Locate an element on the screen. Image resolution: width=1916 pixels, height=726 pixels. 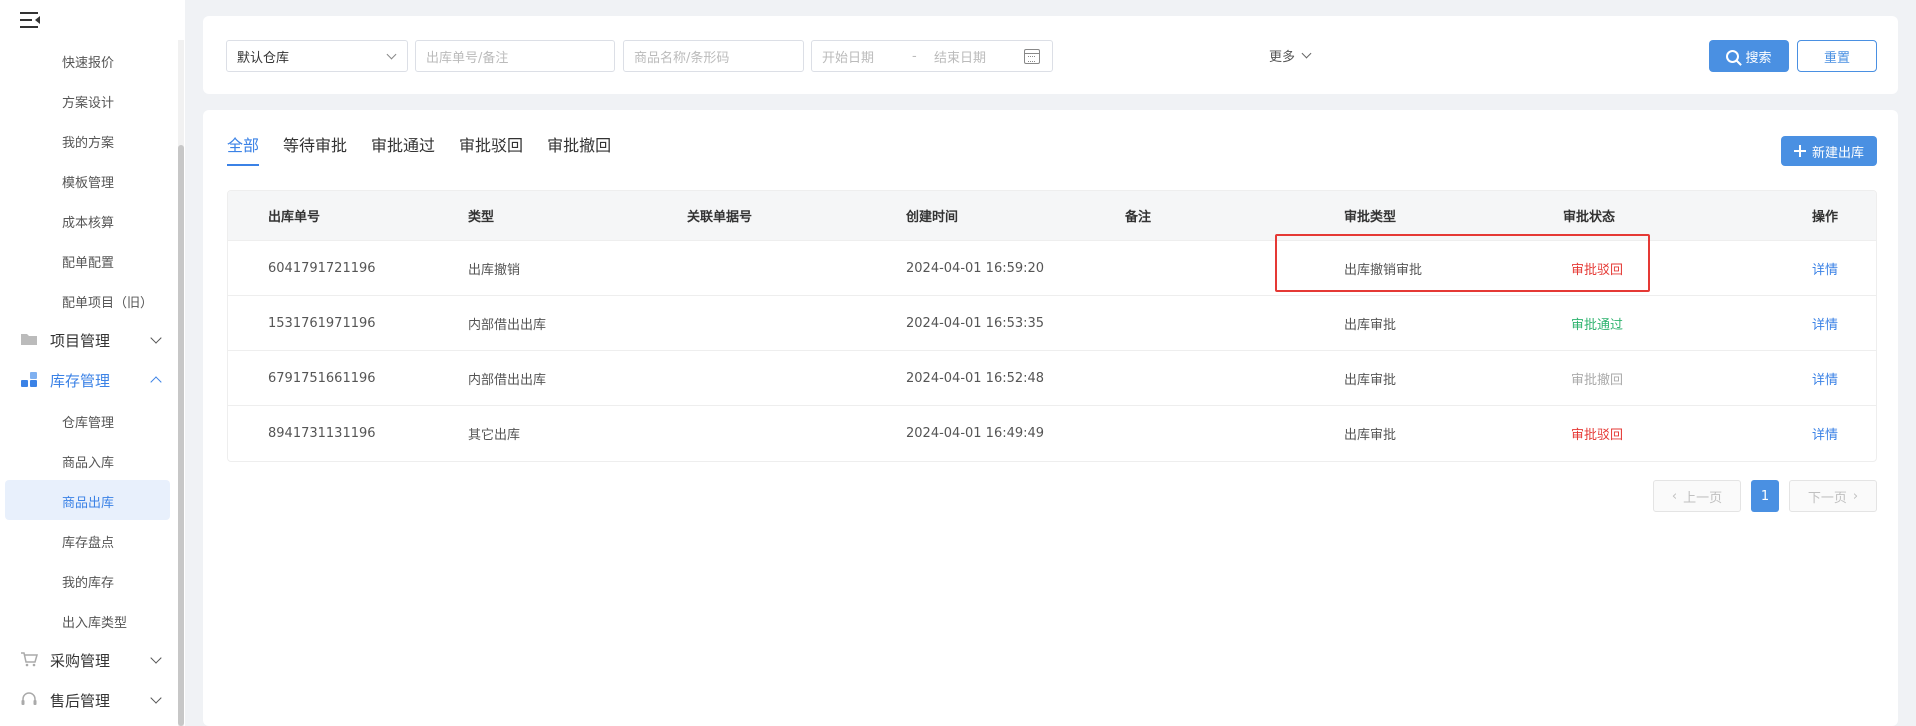
prev-page-button: ‹ 上一页 is located at coordinates (1697, 496).